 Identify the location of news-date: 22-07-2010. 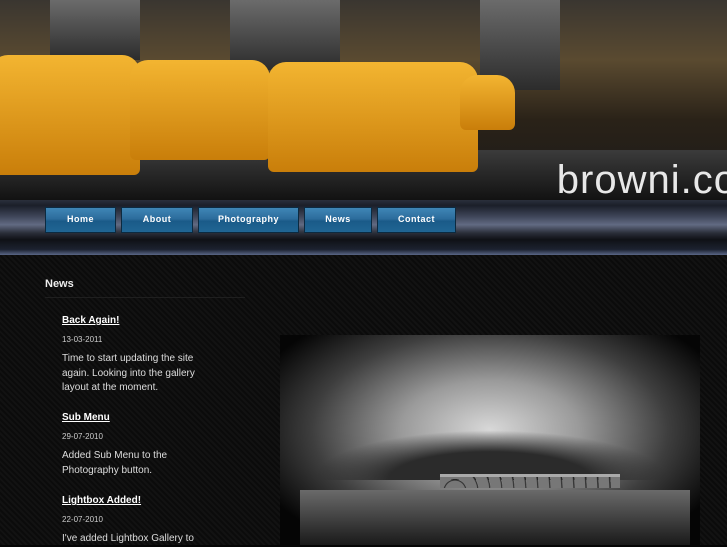
(82, 519).